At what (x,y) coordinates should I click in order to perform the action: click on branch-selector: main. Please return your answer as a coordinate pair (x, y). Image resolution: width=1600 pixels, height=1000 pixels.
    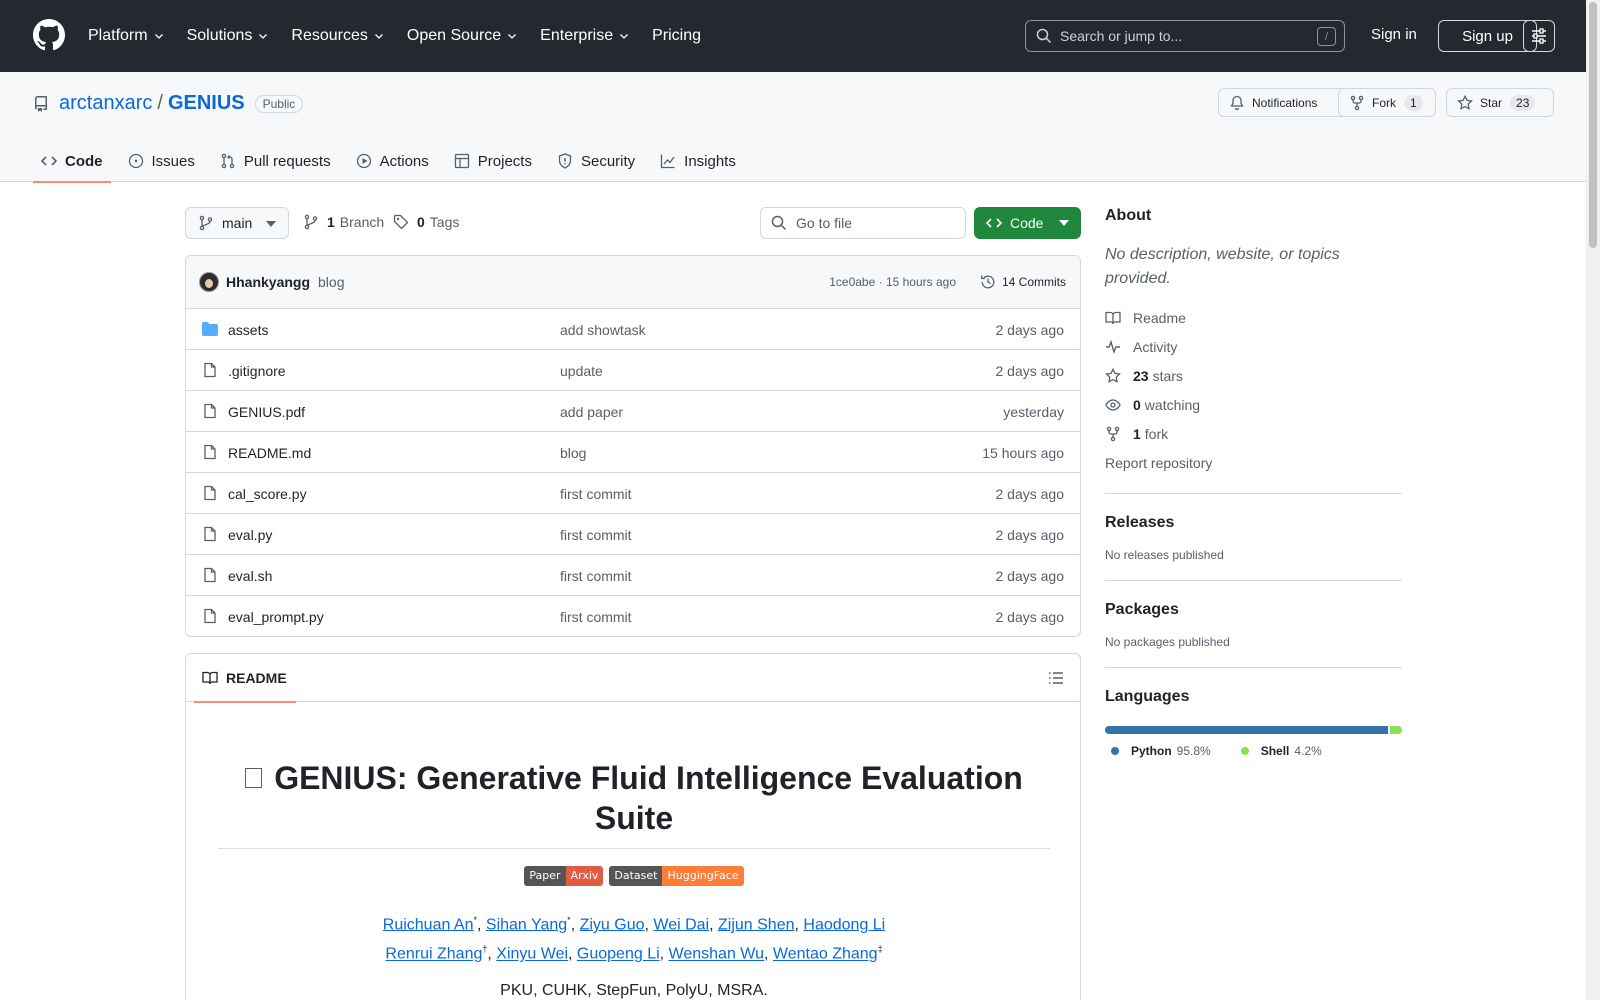
    Looking at the image, I should click on (237, 223).